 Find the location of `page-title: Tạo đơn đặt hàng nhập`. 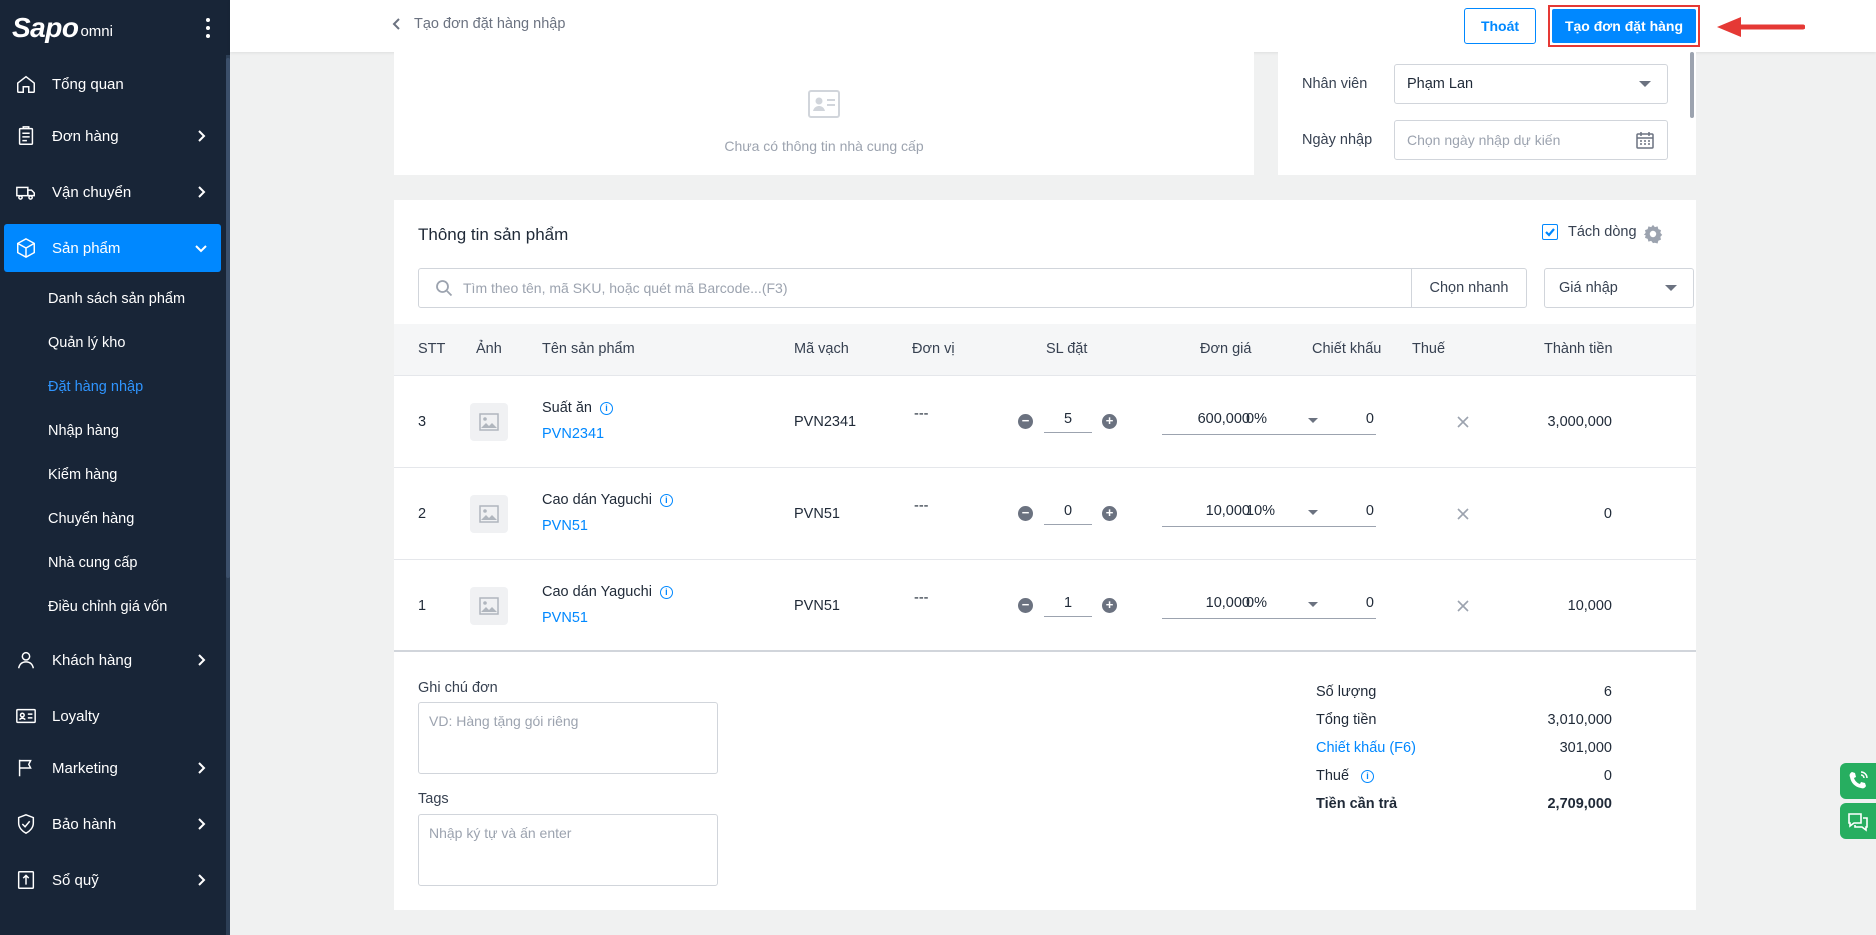

page-title: Tạo đơn đặt hàng nhập is located at coordinates (490, 24).